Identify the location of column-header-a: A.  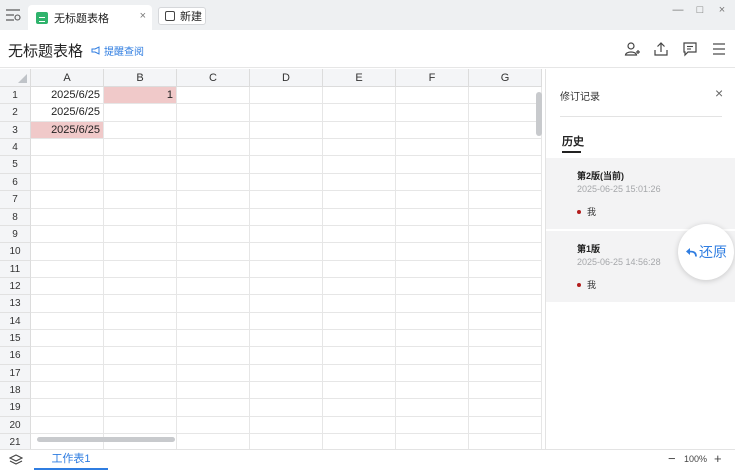
(67, 78).